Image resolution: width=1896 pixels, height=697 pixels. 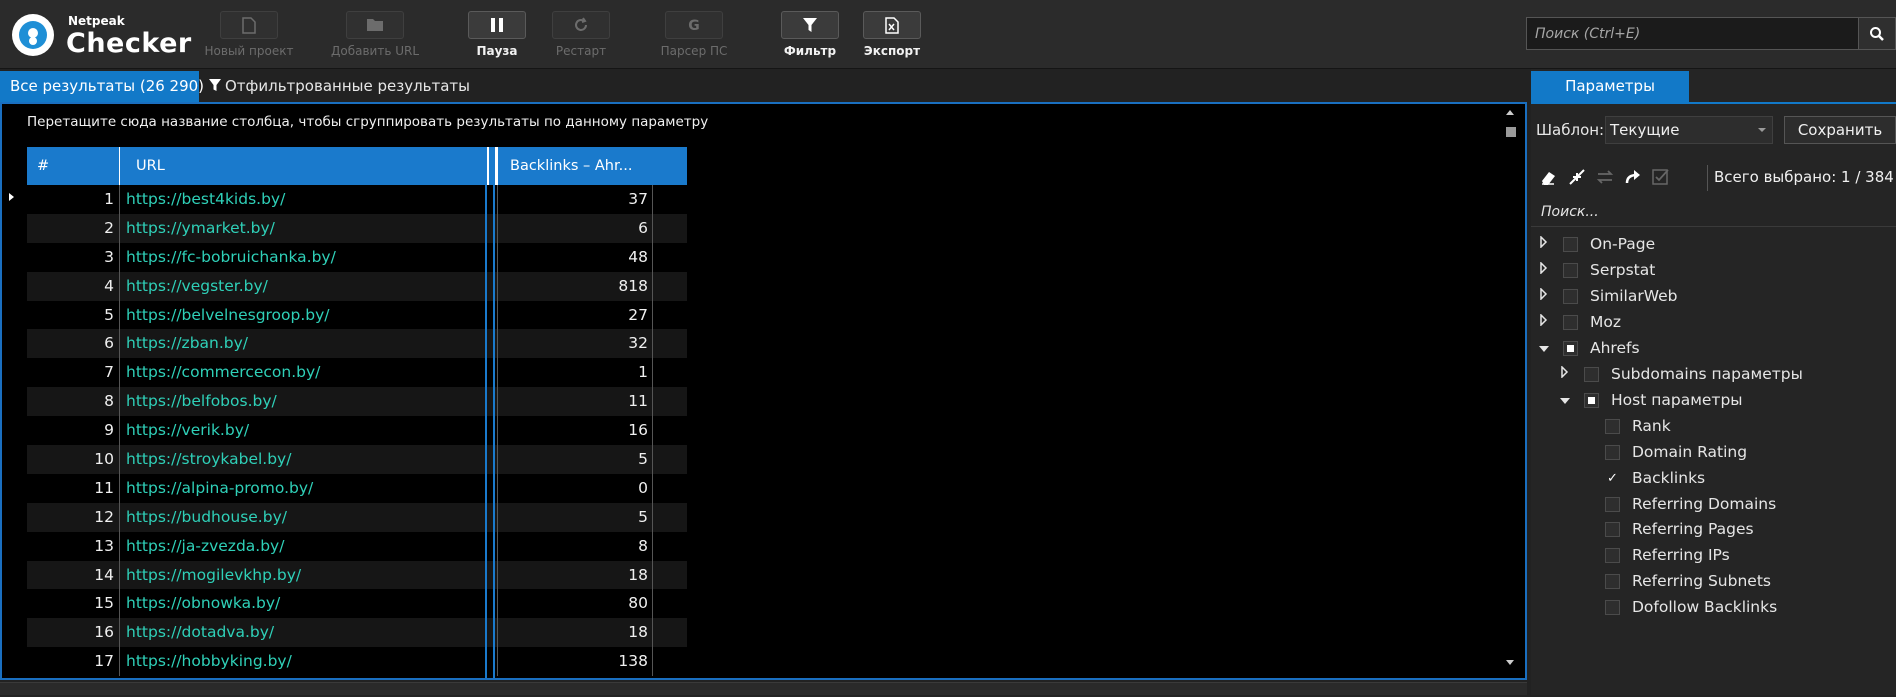 I want to click on check-all-icon, so click(x=1661, y=177).